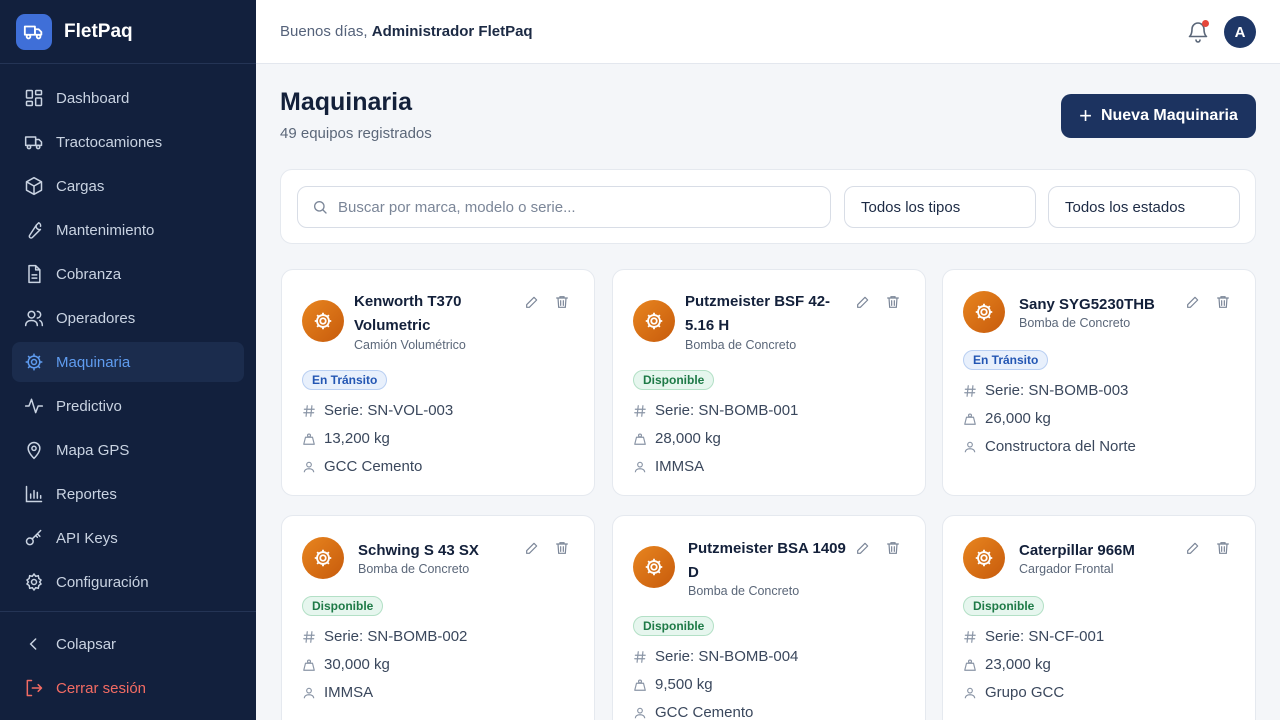  Describe the element at coordinates (86, 494) in the screenshot. I see `sidebar-item-label: Reportes` at that location.